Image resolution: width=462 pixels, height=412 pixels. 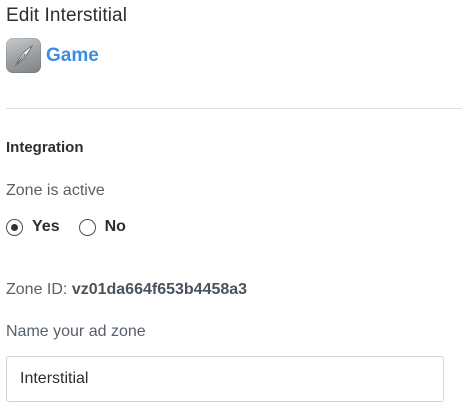 I want to click on app-name-link: Game, so click(x=72, y=56).